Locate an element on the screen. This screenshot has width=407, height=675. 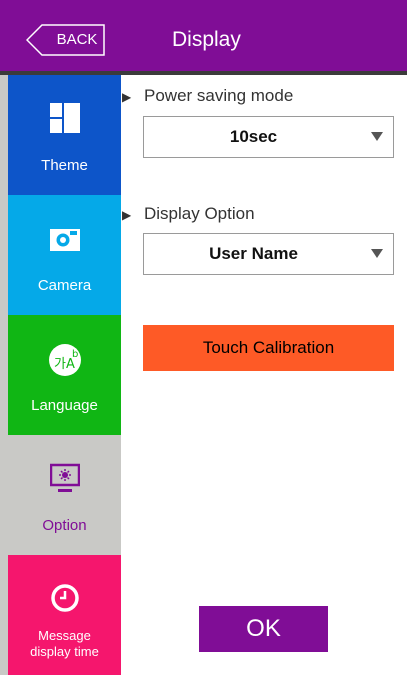
sidebar-item-language: 가A b Language is located at coordinates (64, 375).